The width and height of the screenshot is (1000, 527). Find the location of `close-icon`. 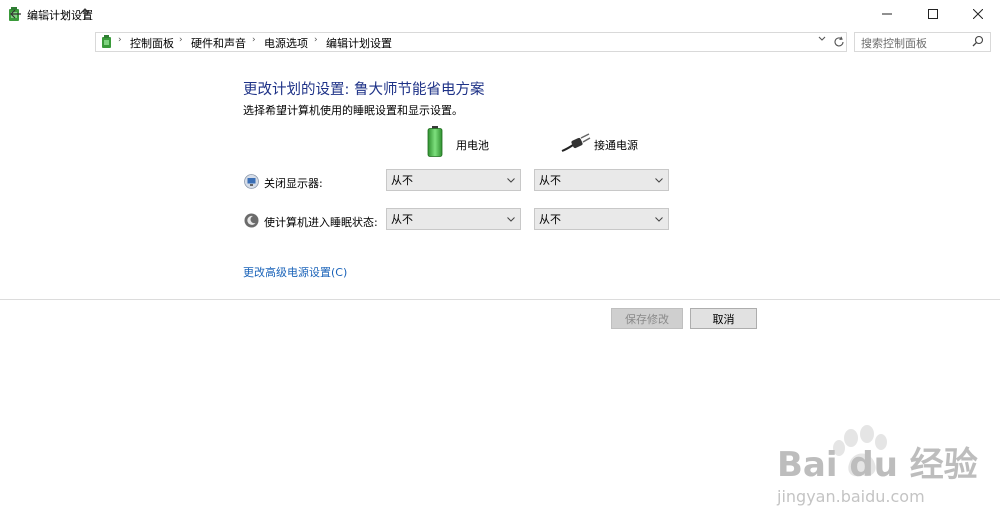

close-icon is located at coordinates (978, 14).